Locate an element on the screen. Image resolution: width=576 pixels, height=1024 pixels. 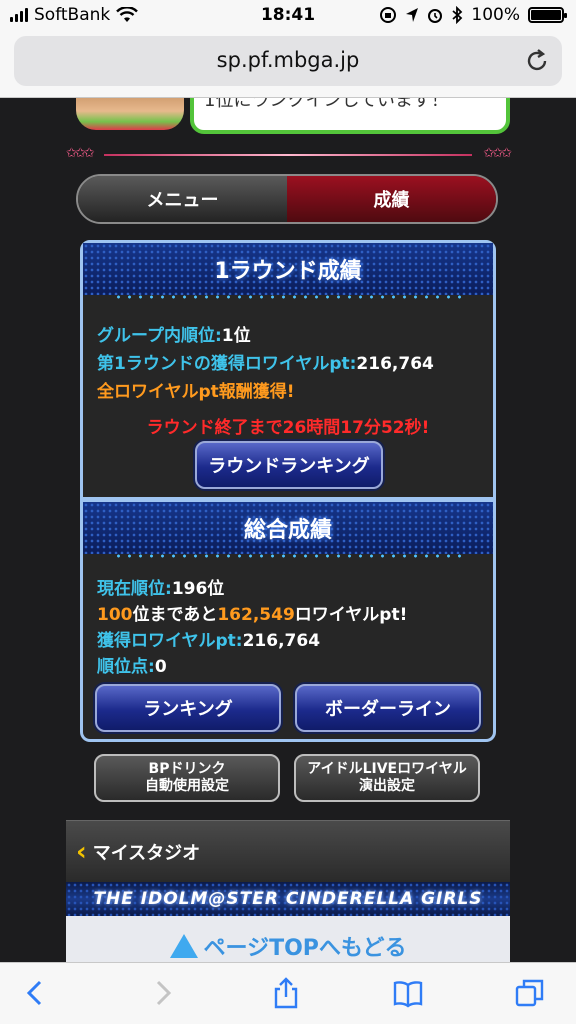
back-icon is located at coordinates (36, 993).